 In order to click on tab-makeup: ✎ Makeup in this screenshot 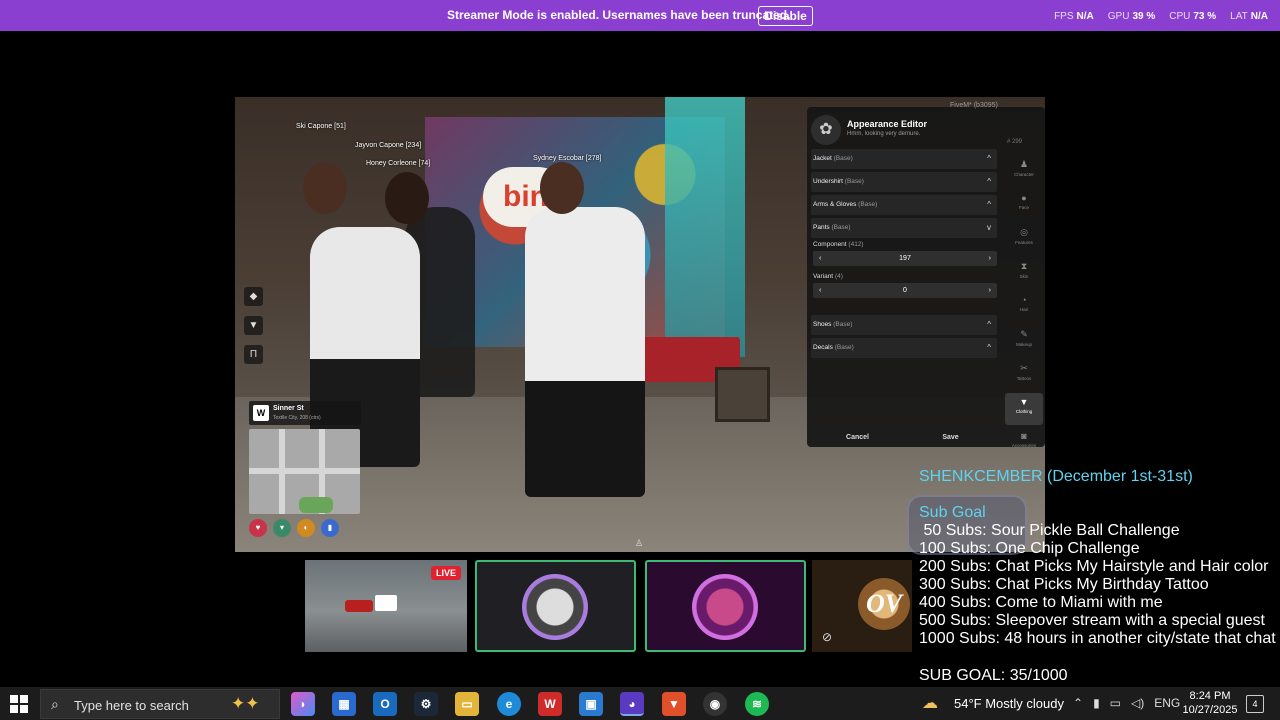, I will do `click(1024, 341)`.